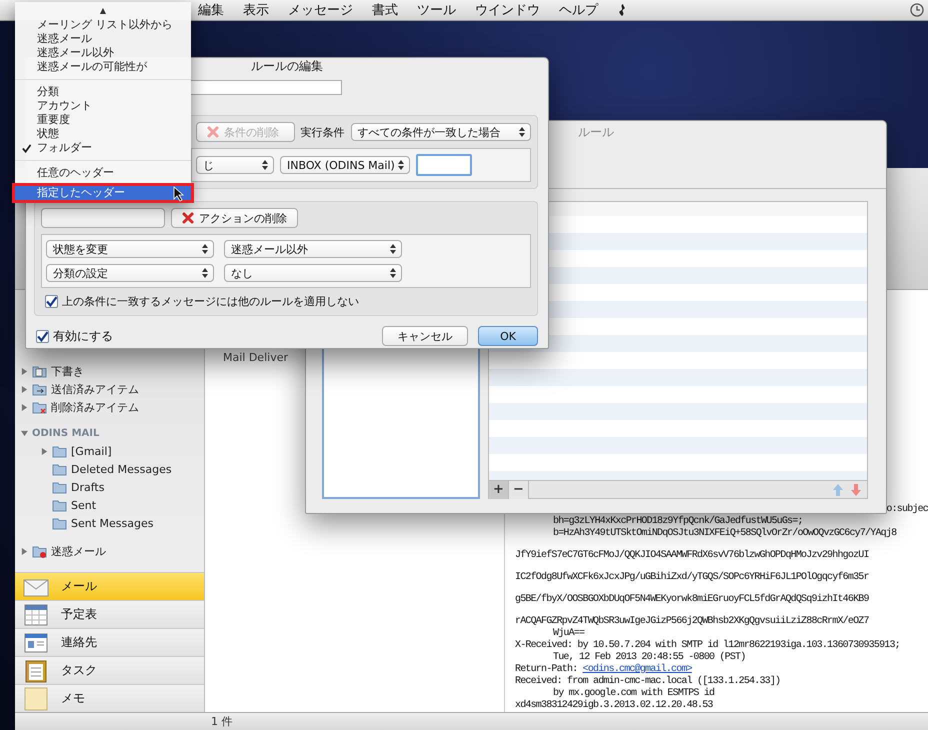  I want to click on menu-bar-item: ウインドウ, so click(507, 10).